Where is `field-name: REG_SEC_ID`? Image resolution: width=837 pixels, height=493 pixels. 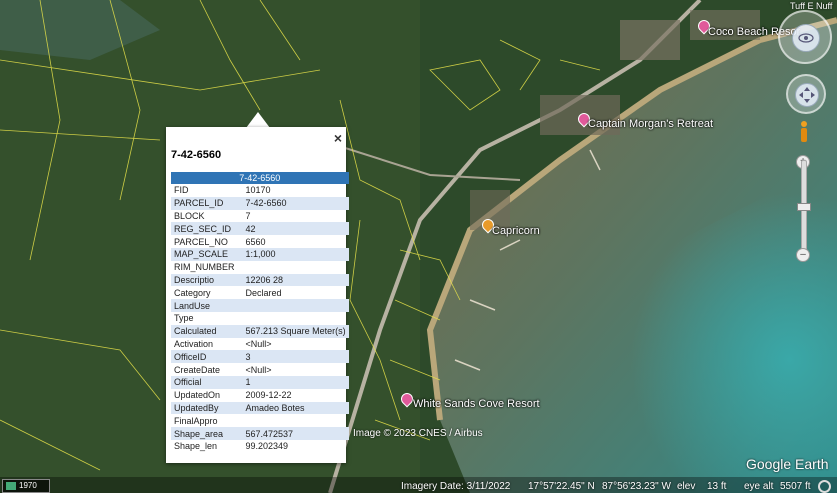 field-name: REG_SEC_ID is located at coordinates (204, 229).